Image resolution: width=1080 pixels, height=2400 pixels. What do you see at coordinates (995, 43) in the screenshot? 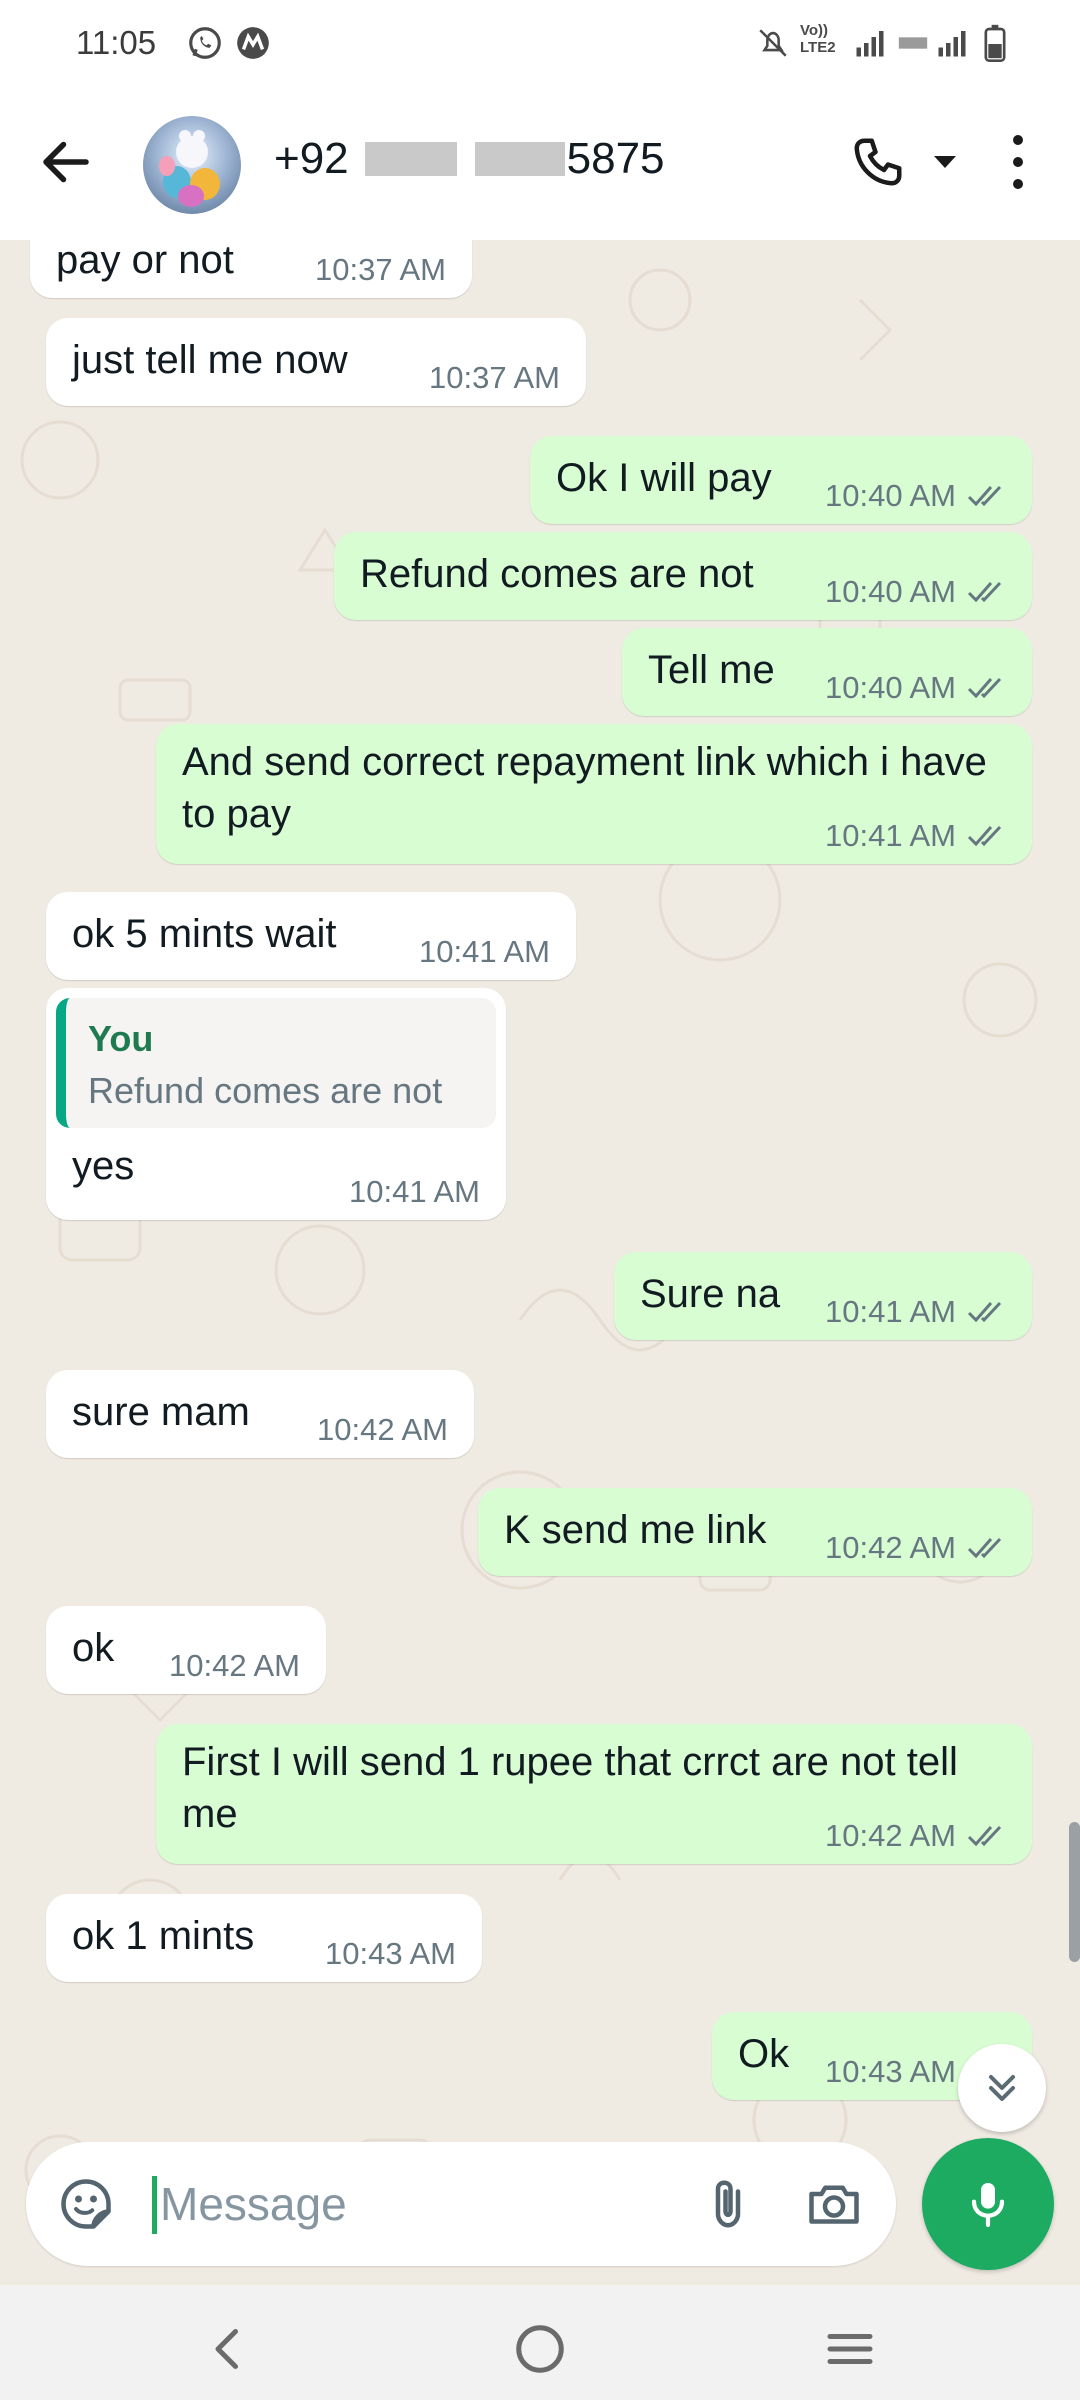
I see `battery-icon` at bounding box center [995, 43].